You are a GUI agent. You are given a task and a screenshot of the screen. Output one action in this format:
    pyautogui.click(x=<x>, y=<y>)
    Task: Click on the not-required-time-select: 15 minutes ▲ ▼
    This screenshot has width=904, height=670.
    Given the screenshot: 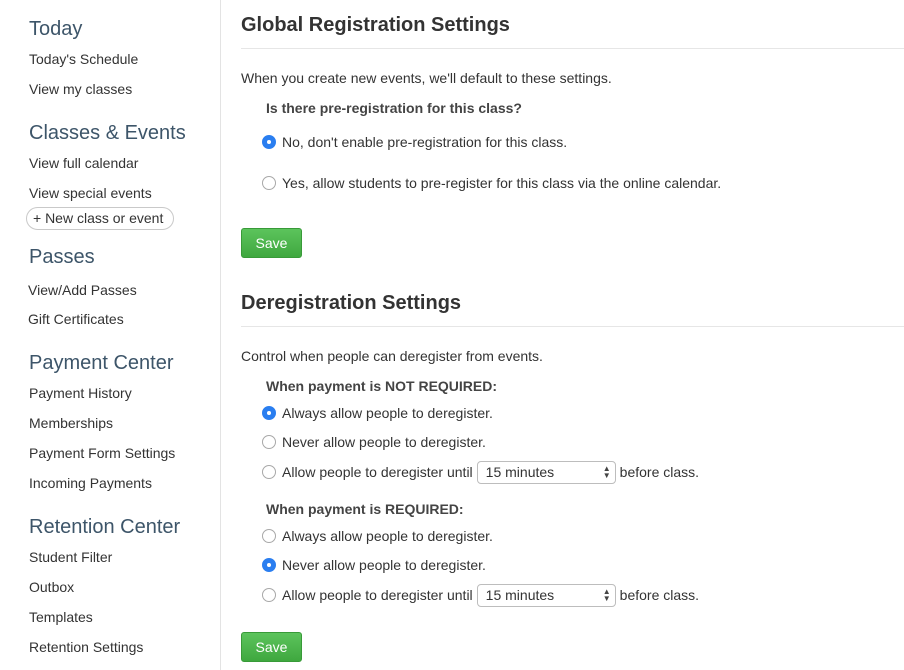 What is the action you would take?
    pyautogui.click(x=546, y=472)
    